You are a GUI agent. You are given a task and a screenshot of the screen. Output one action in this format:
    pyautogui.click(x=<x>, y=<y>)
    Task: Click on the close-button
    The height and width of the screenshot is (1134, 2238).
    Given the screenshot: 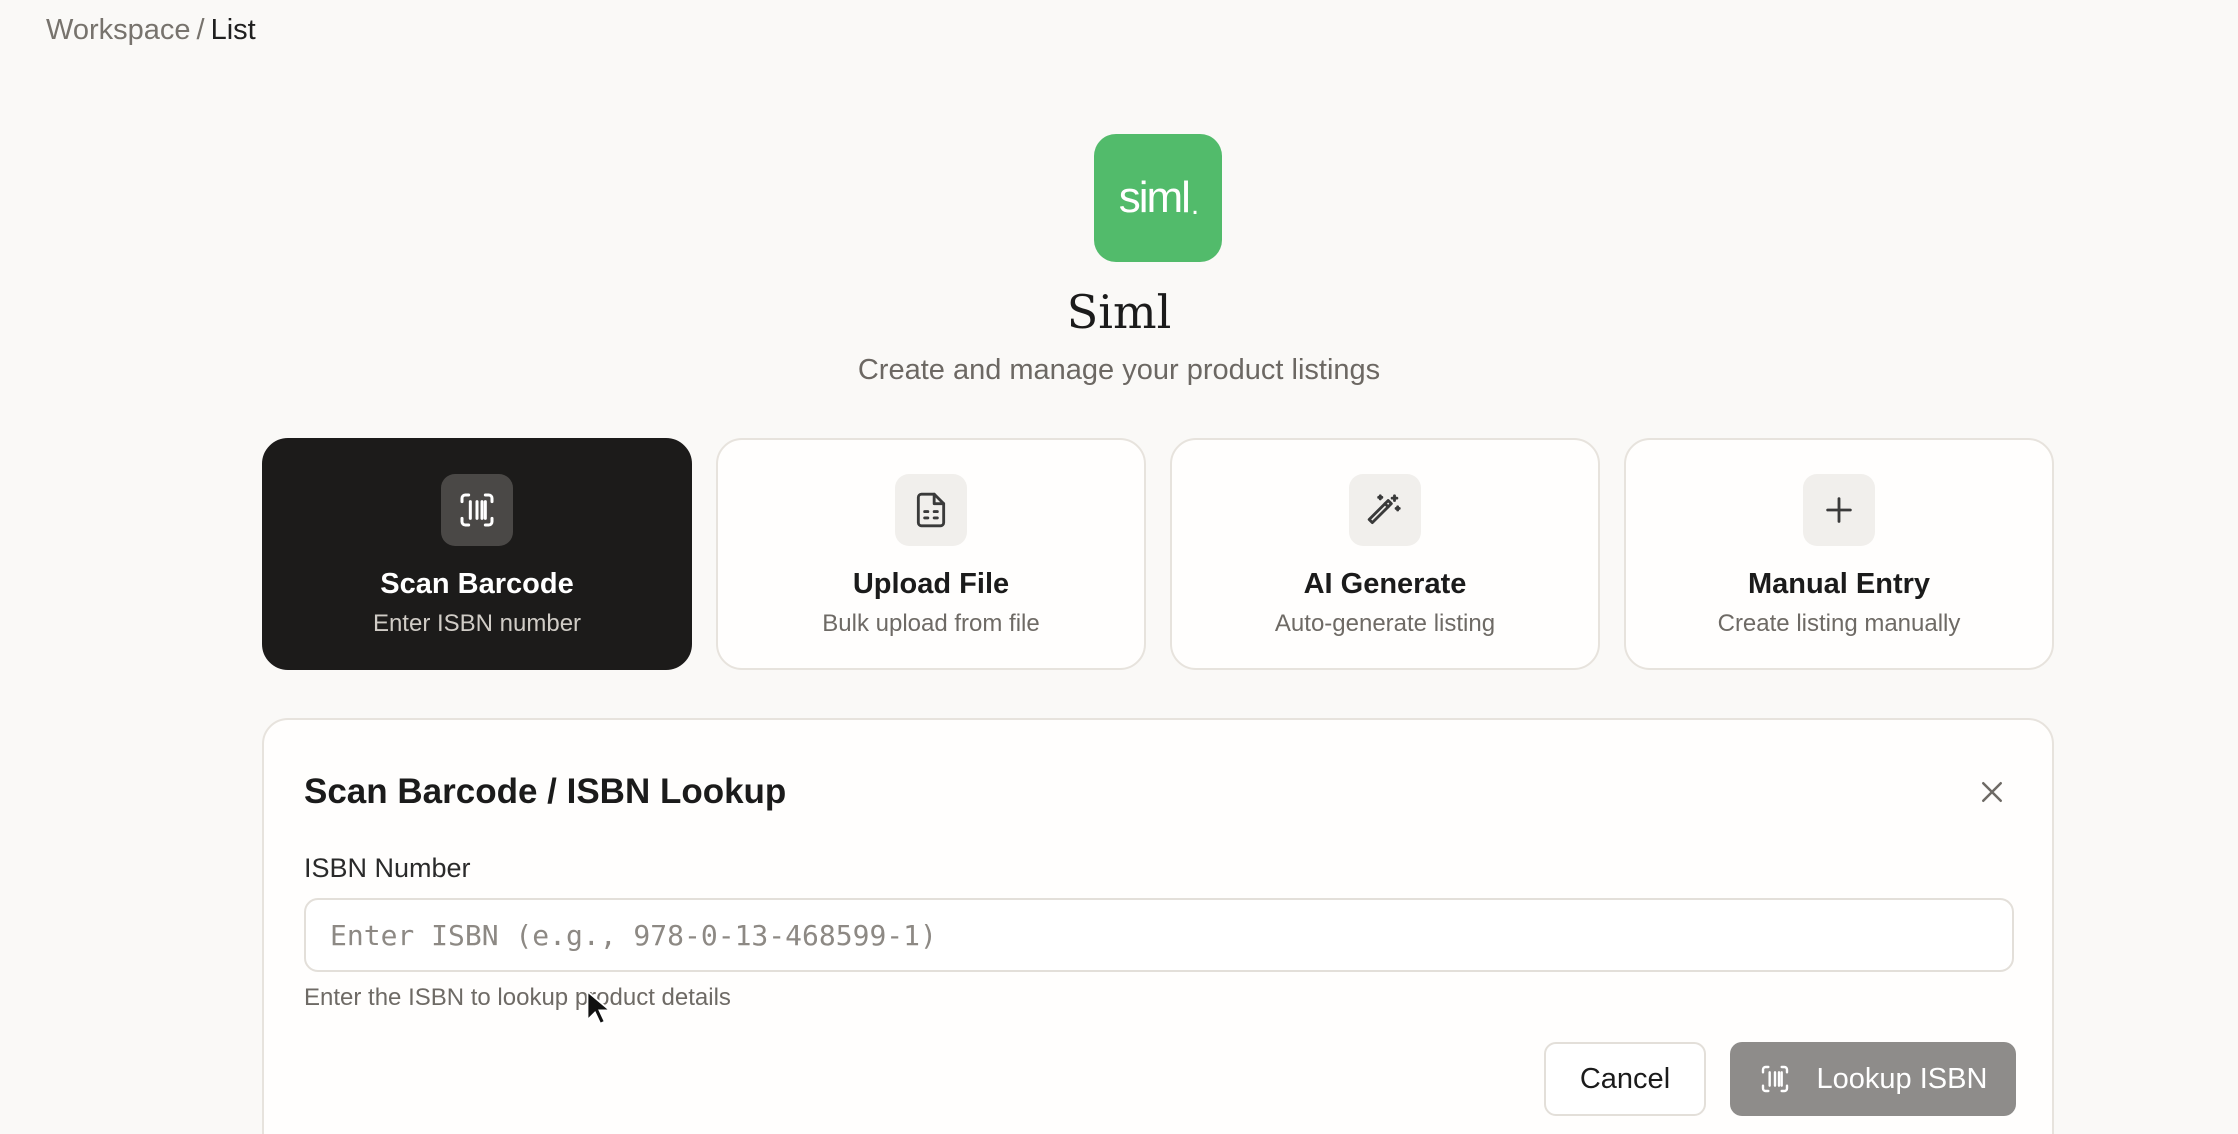 What is the action you would take?
    pyautogui.click(x=1992, y=792)
    